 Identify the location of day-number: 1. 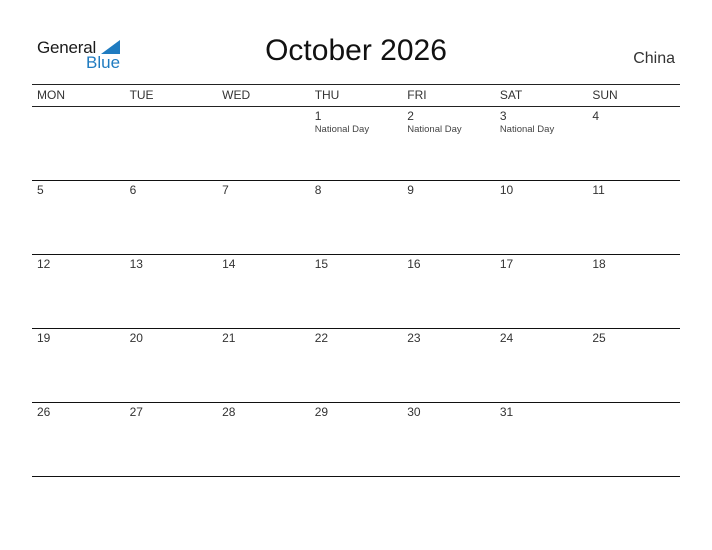
(318, 116).